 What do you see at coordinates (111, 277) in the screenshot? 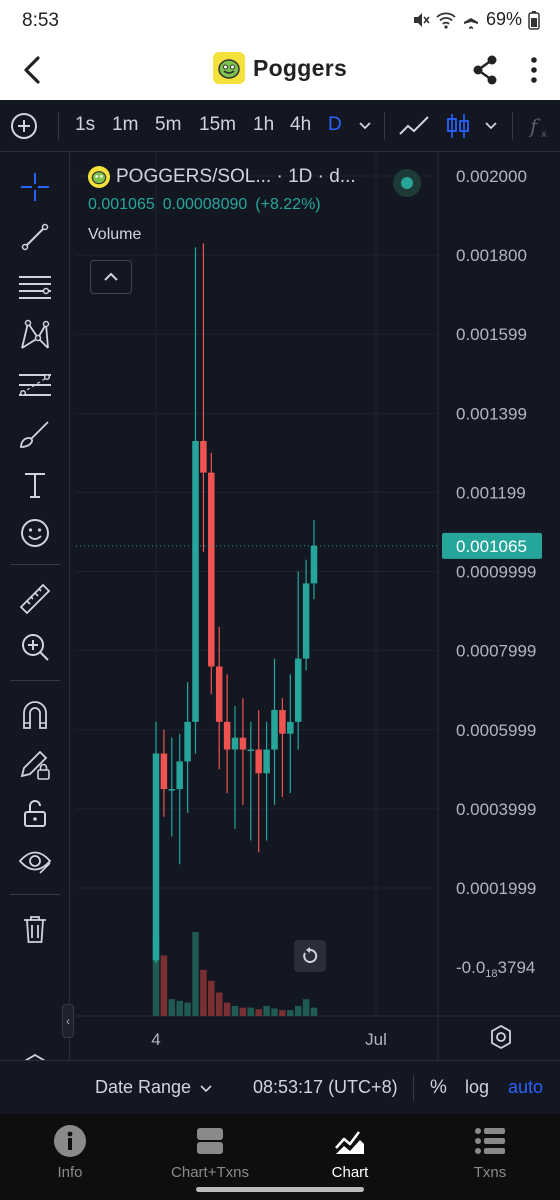
I see `collapse-legend-chevron-up-icon` at bounding box center [111, 277].